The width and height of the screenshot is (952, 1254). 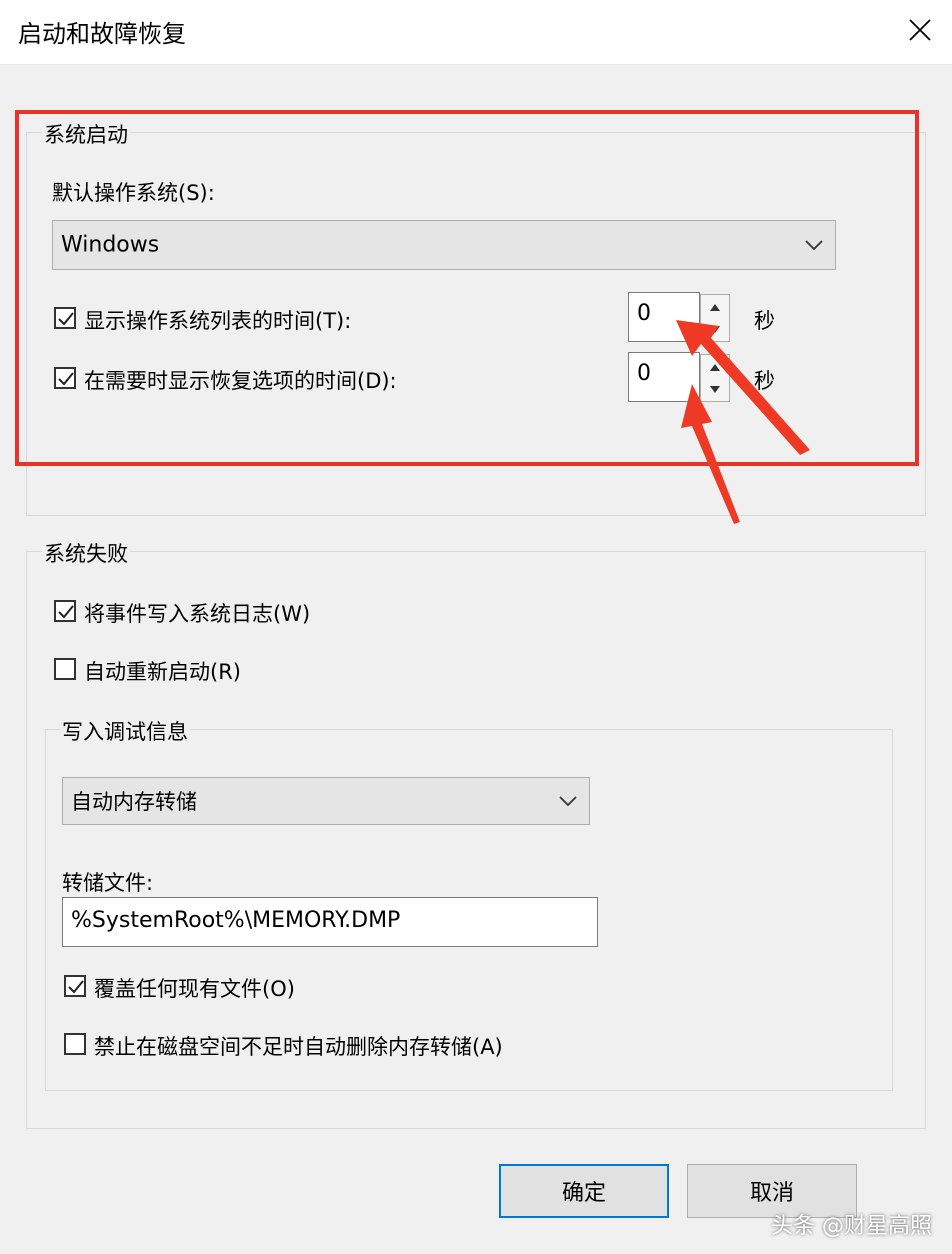 What do you see at coordinates (240, 381) in the screenshot?
I see `show-recovery-label: 在需要时显示恢复选项的时间(D):` at bounding box center [240, 381].